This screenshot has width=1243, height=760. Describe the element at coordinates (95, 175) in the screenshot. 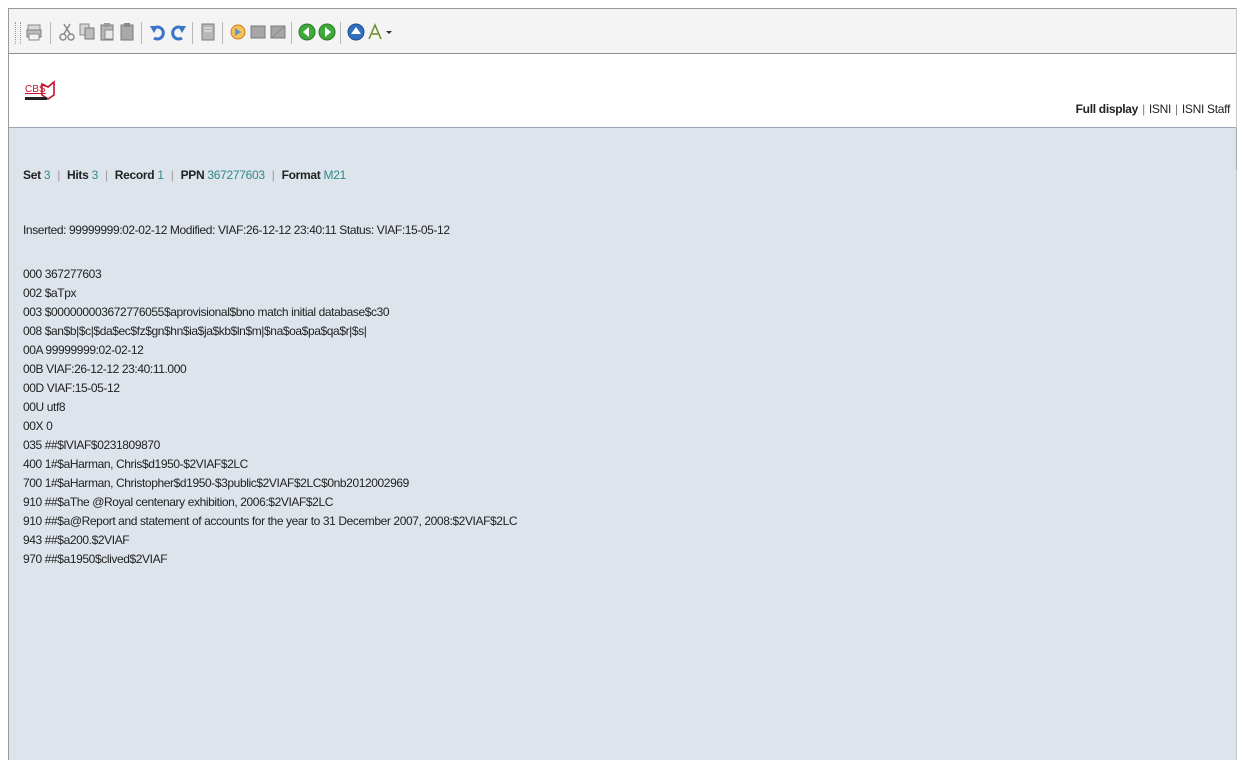

I see `hits-value: 3` at that location.